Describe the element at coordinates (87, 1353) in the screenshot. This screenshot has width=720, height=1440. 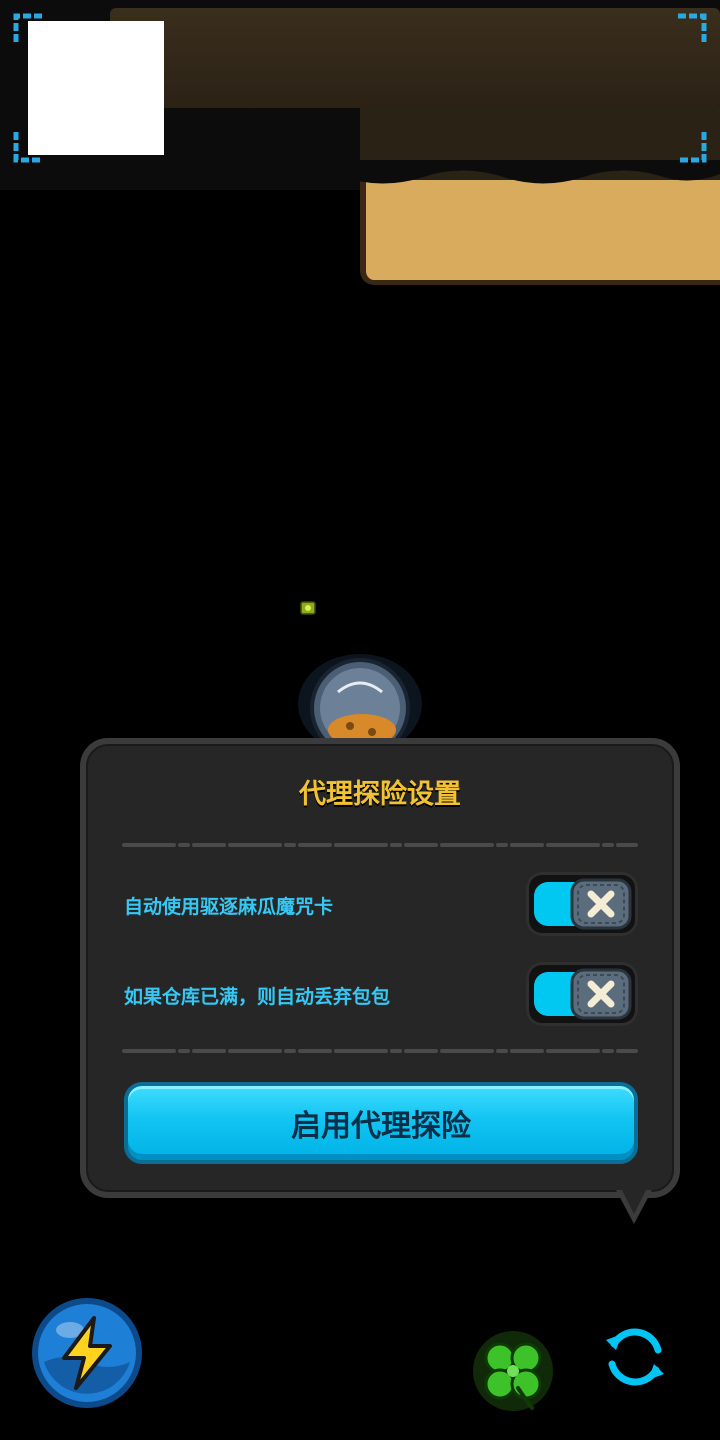
I see `lightning-bolt-icon` at that location.